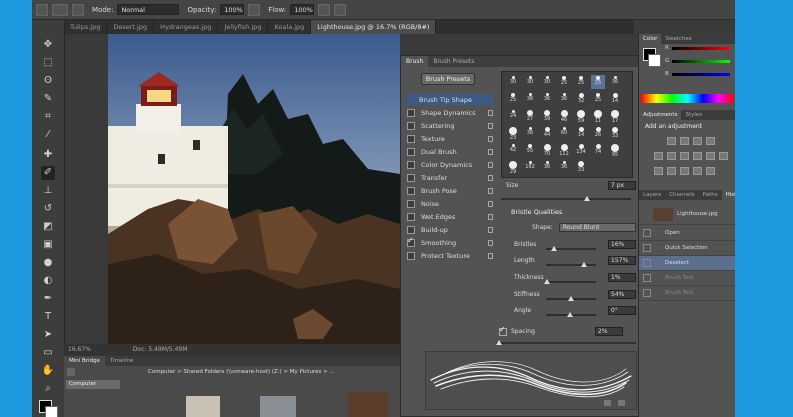 This screenshot has width=793, height=417. Describe the element at coordinates (564, 116) in the screenshot. I see `brush-tip: 46` at that location.